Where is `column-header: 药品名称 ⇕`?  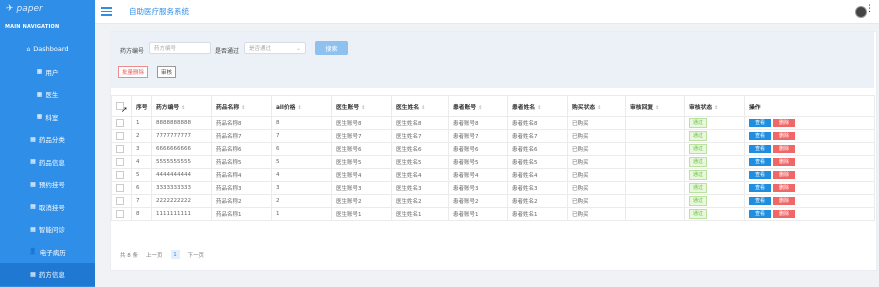
column-header: 药品名称 ⇕ is located at coordinates (241, 106).